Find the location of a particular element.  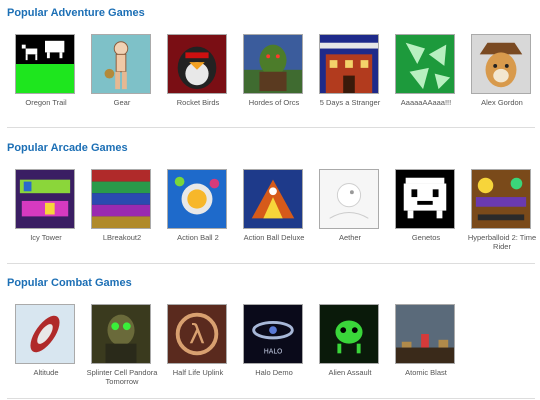

combat-games-heading: Popular Combat Games is located at coordinates (69, 283).